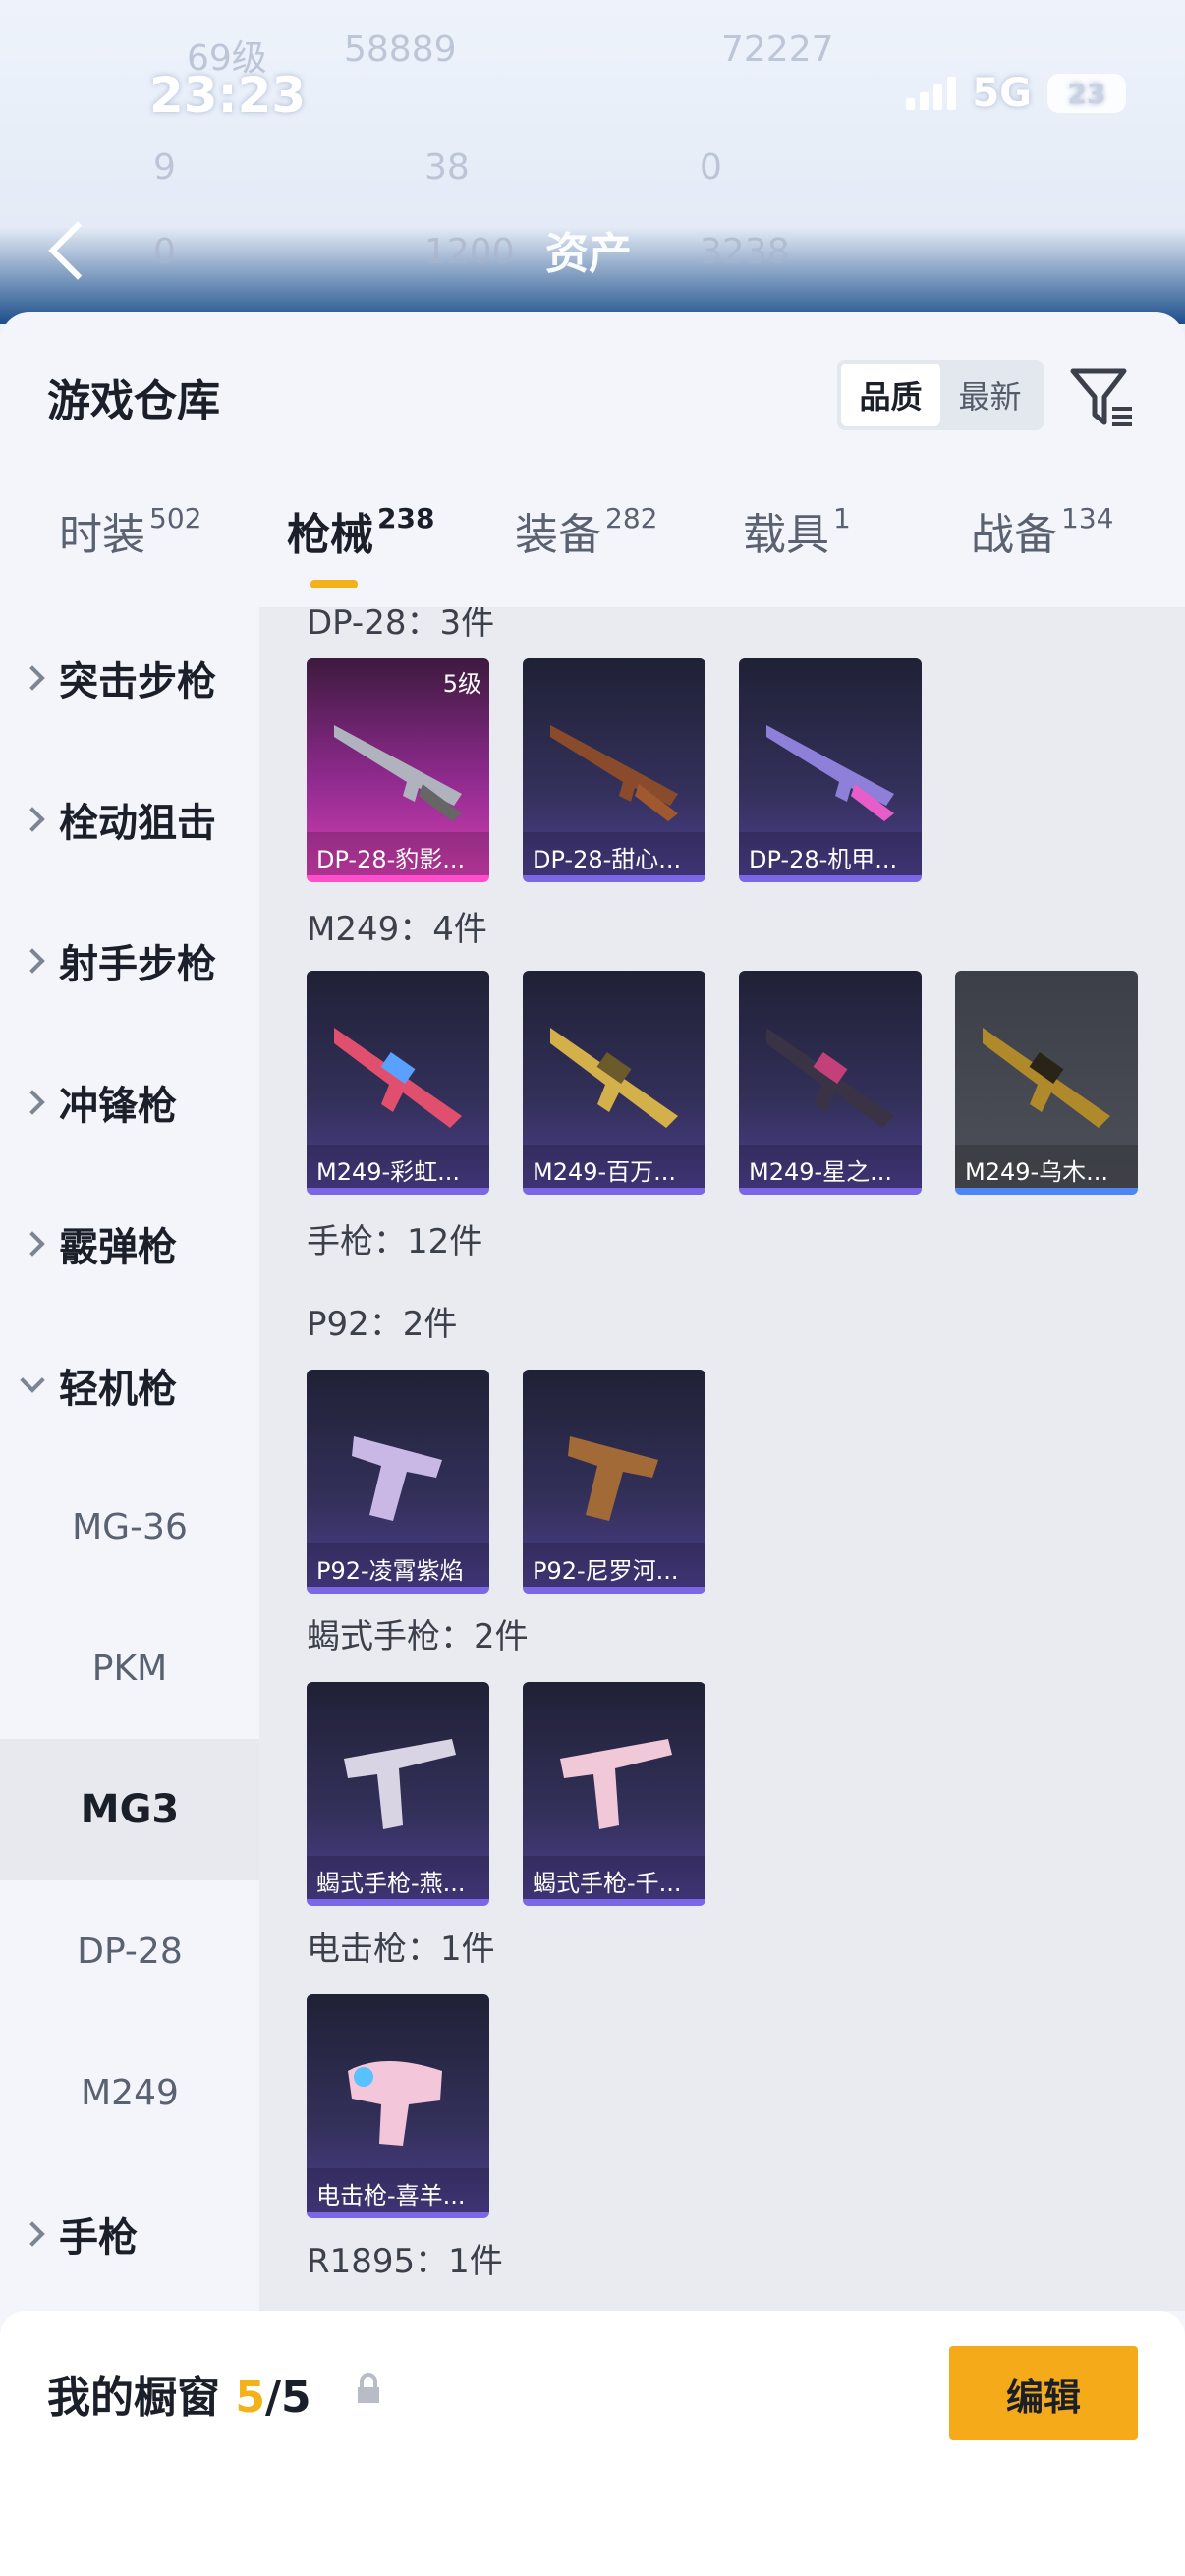  Describe the element at coordinates (558, 535) in the screenshot. I see `tab-equipment-label: 装备` at that location.